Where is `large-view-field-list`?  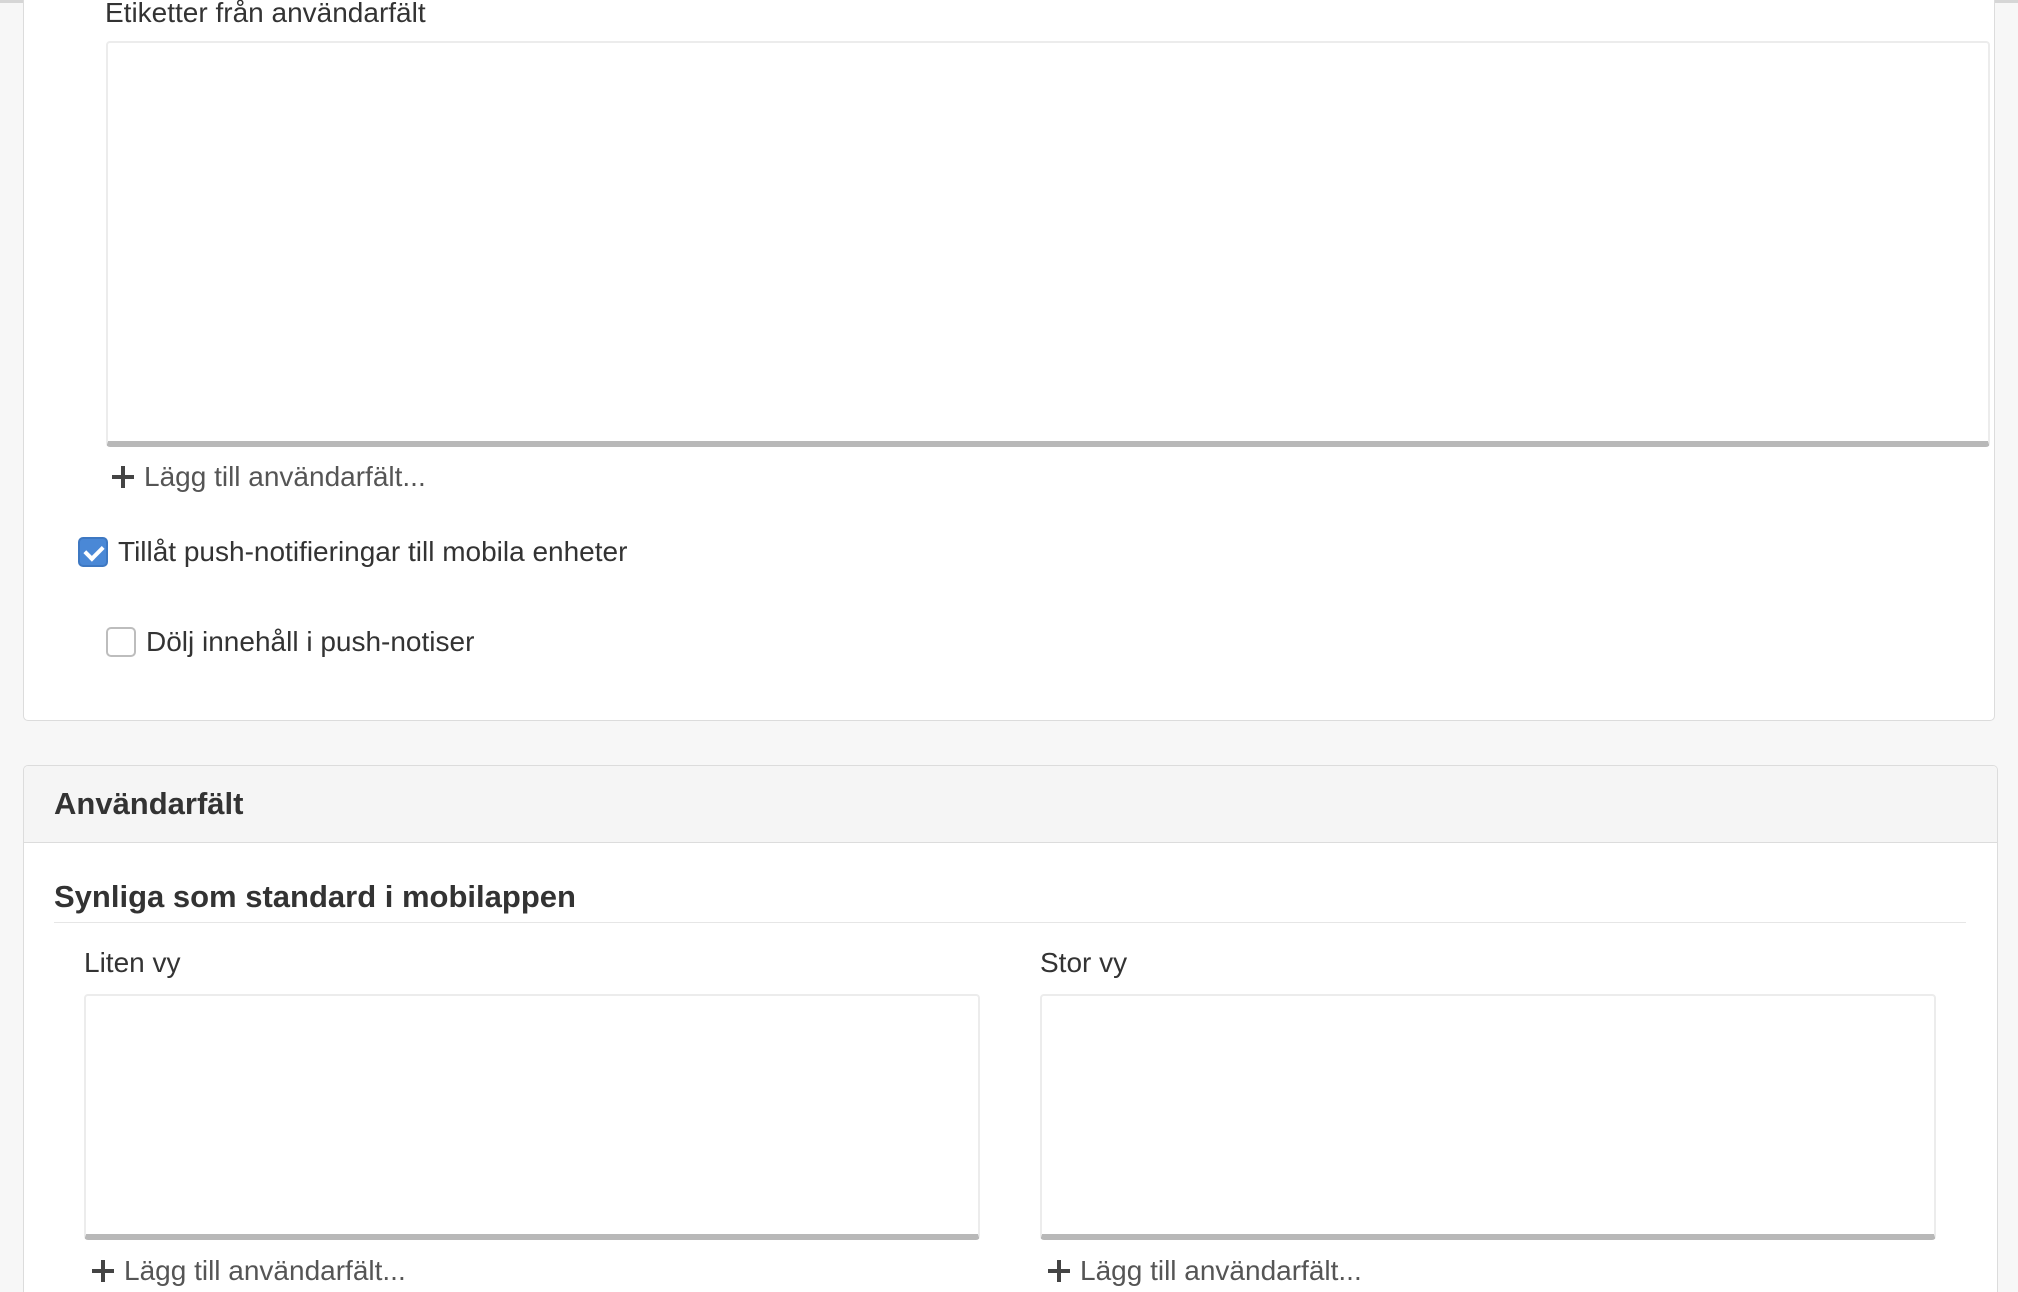 large-view-field-list is located at coordinates (1488, 1117).